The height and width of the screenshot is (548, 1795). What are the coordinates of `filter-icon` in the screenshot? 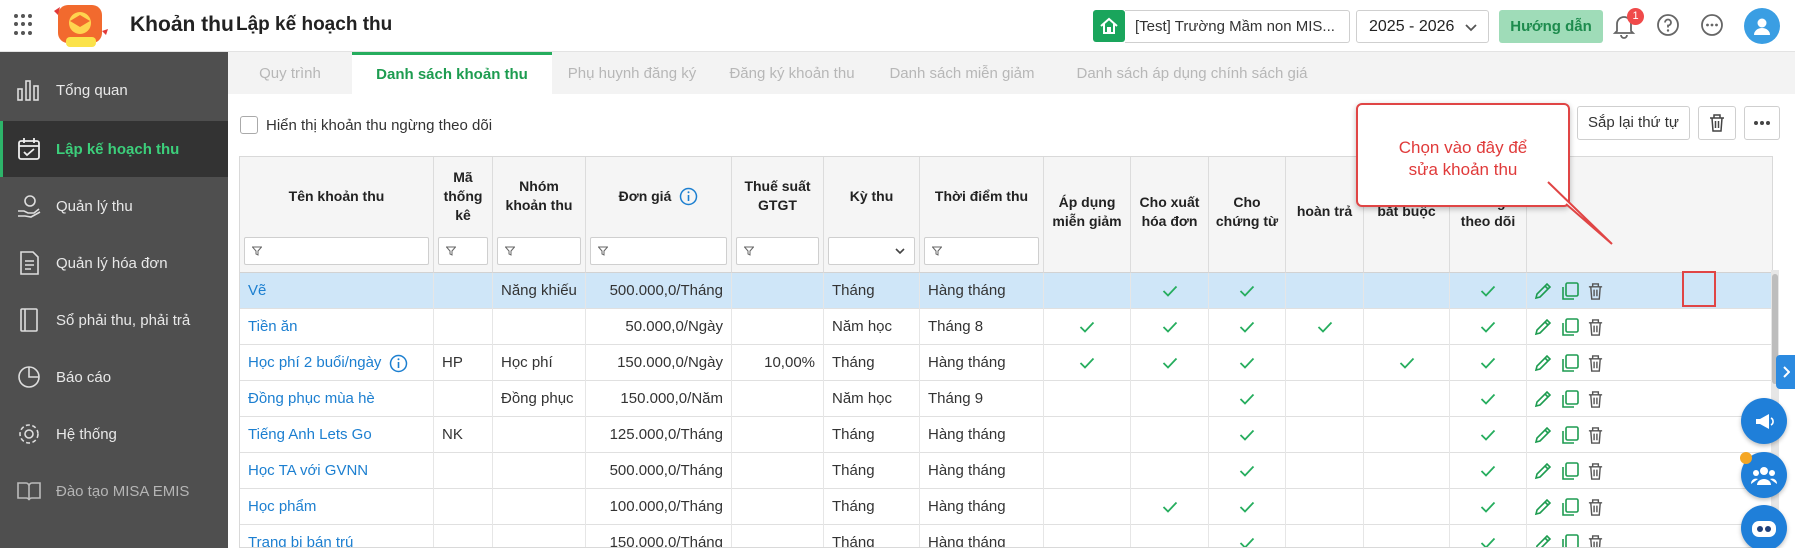 It's located at (257, 251).